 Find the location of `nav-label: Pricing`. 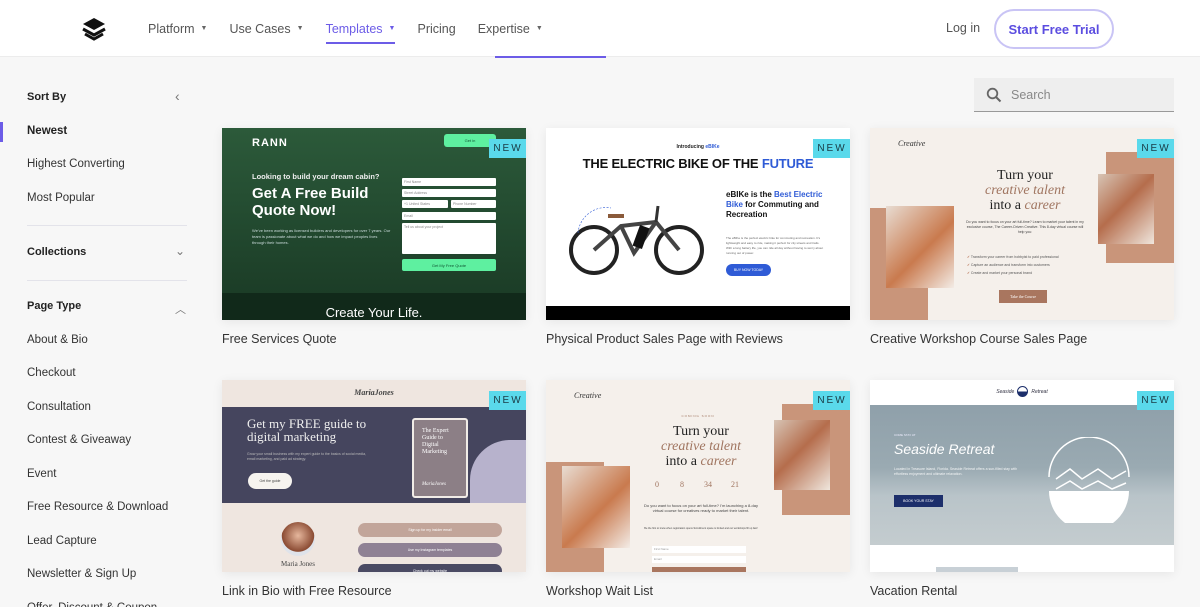

nav-label: Pricing is located at coordinates (436, 28).